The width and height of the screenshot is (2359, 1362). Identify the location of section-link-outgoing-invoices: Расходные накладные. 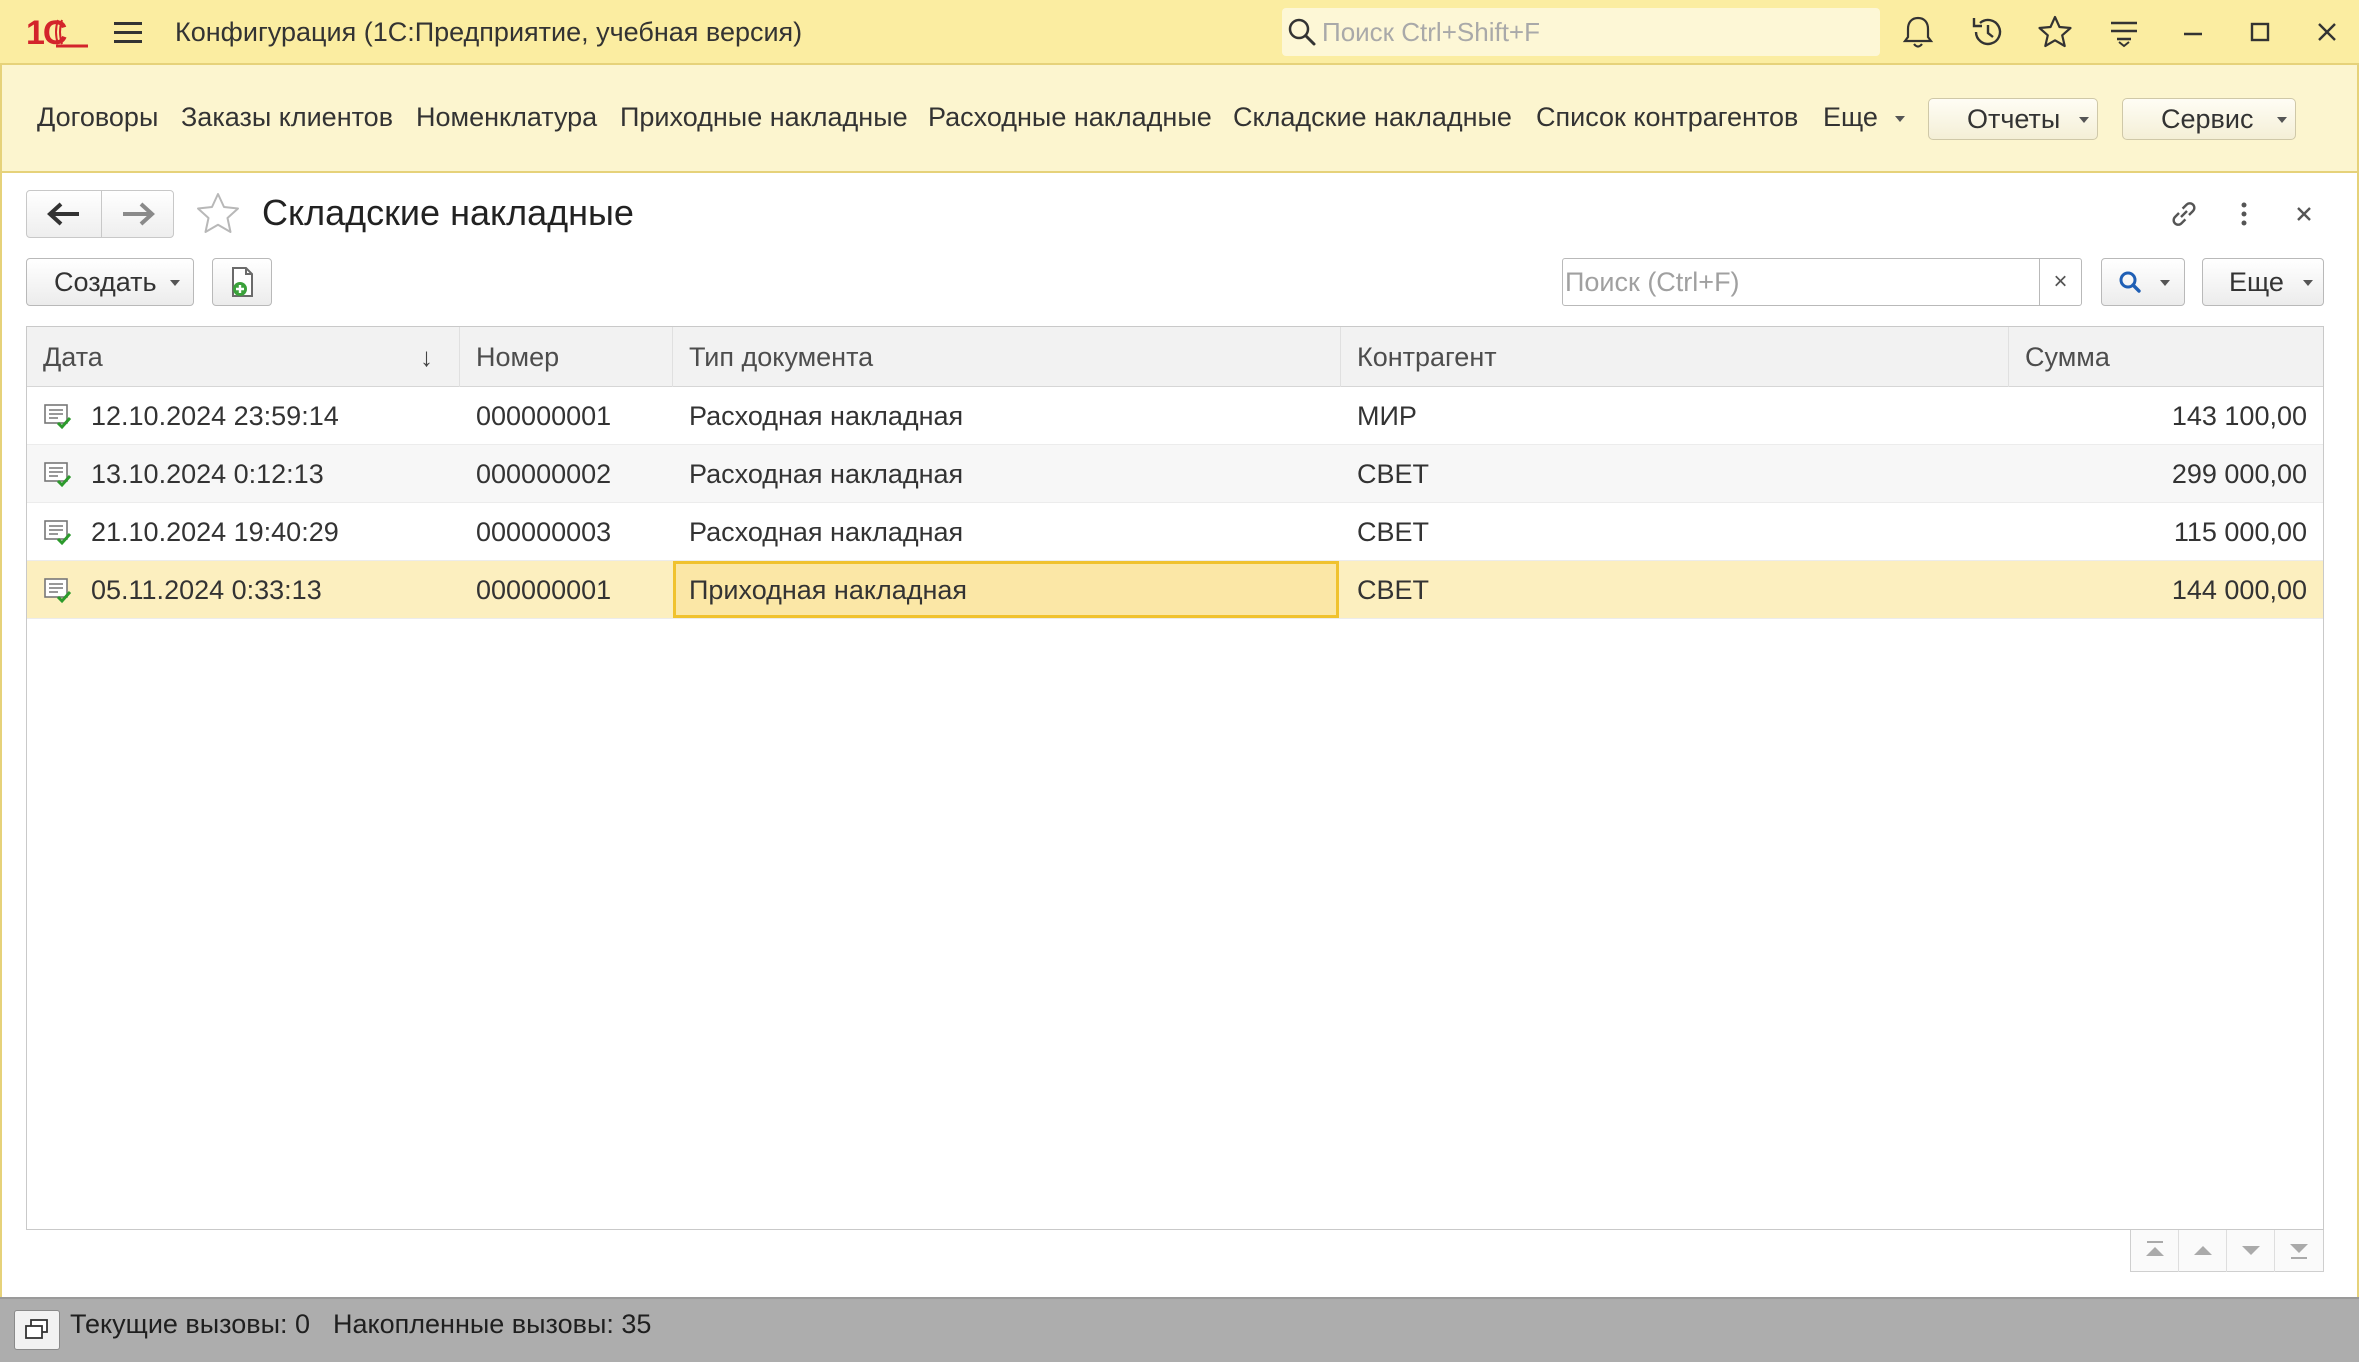
(1070, 117).